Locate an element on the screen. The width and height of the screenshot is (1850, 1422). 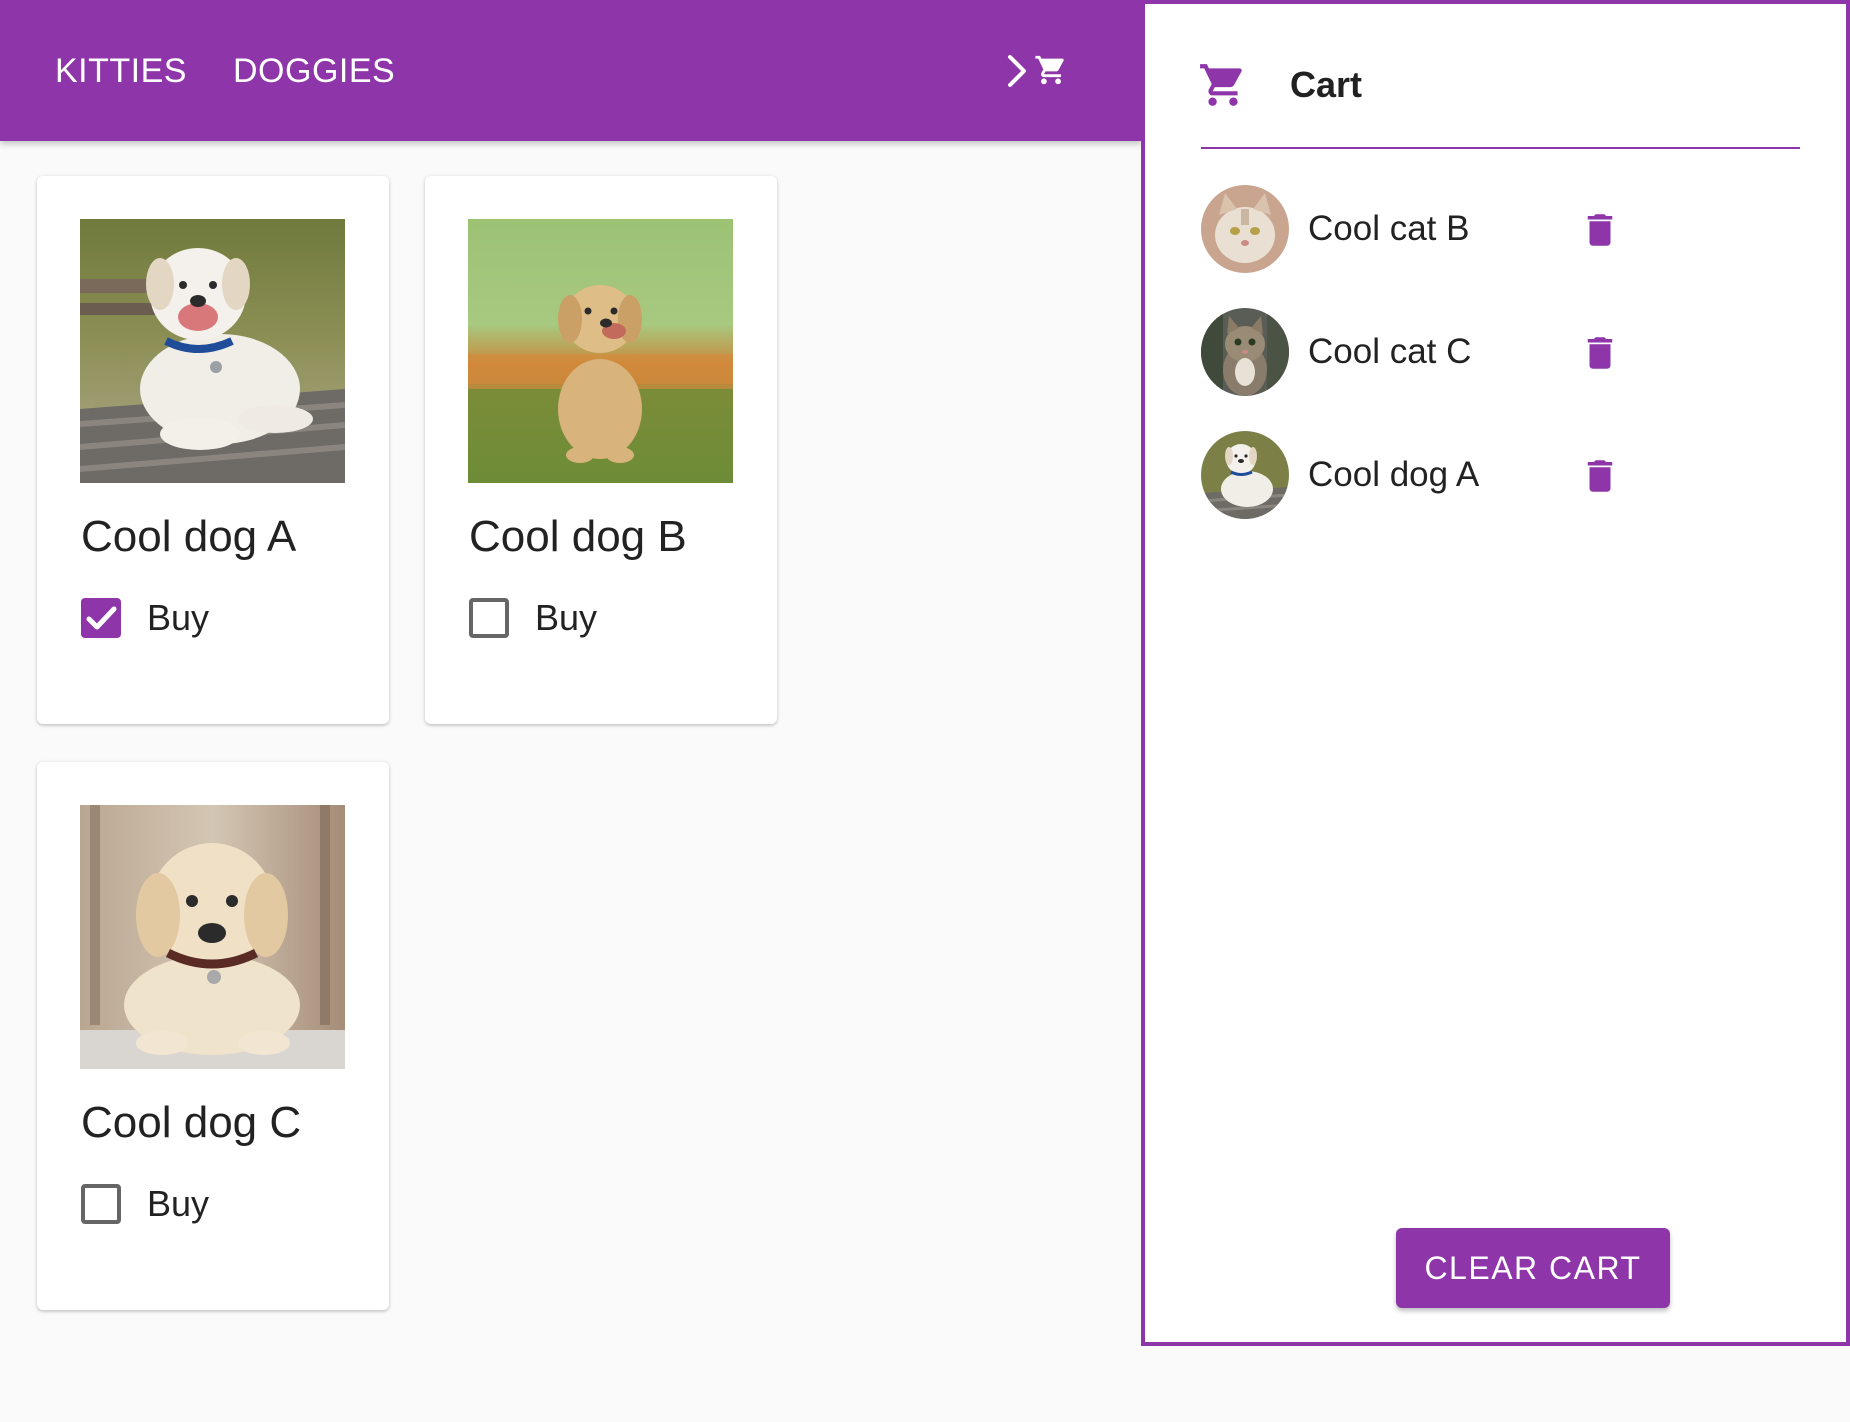
cart-toggle-button is located at coordinates (1034, 71).